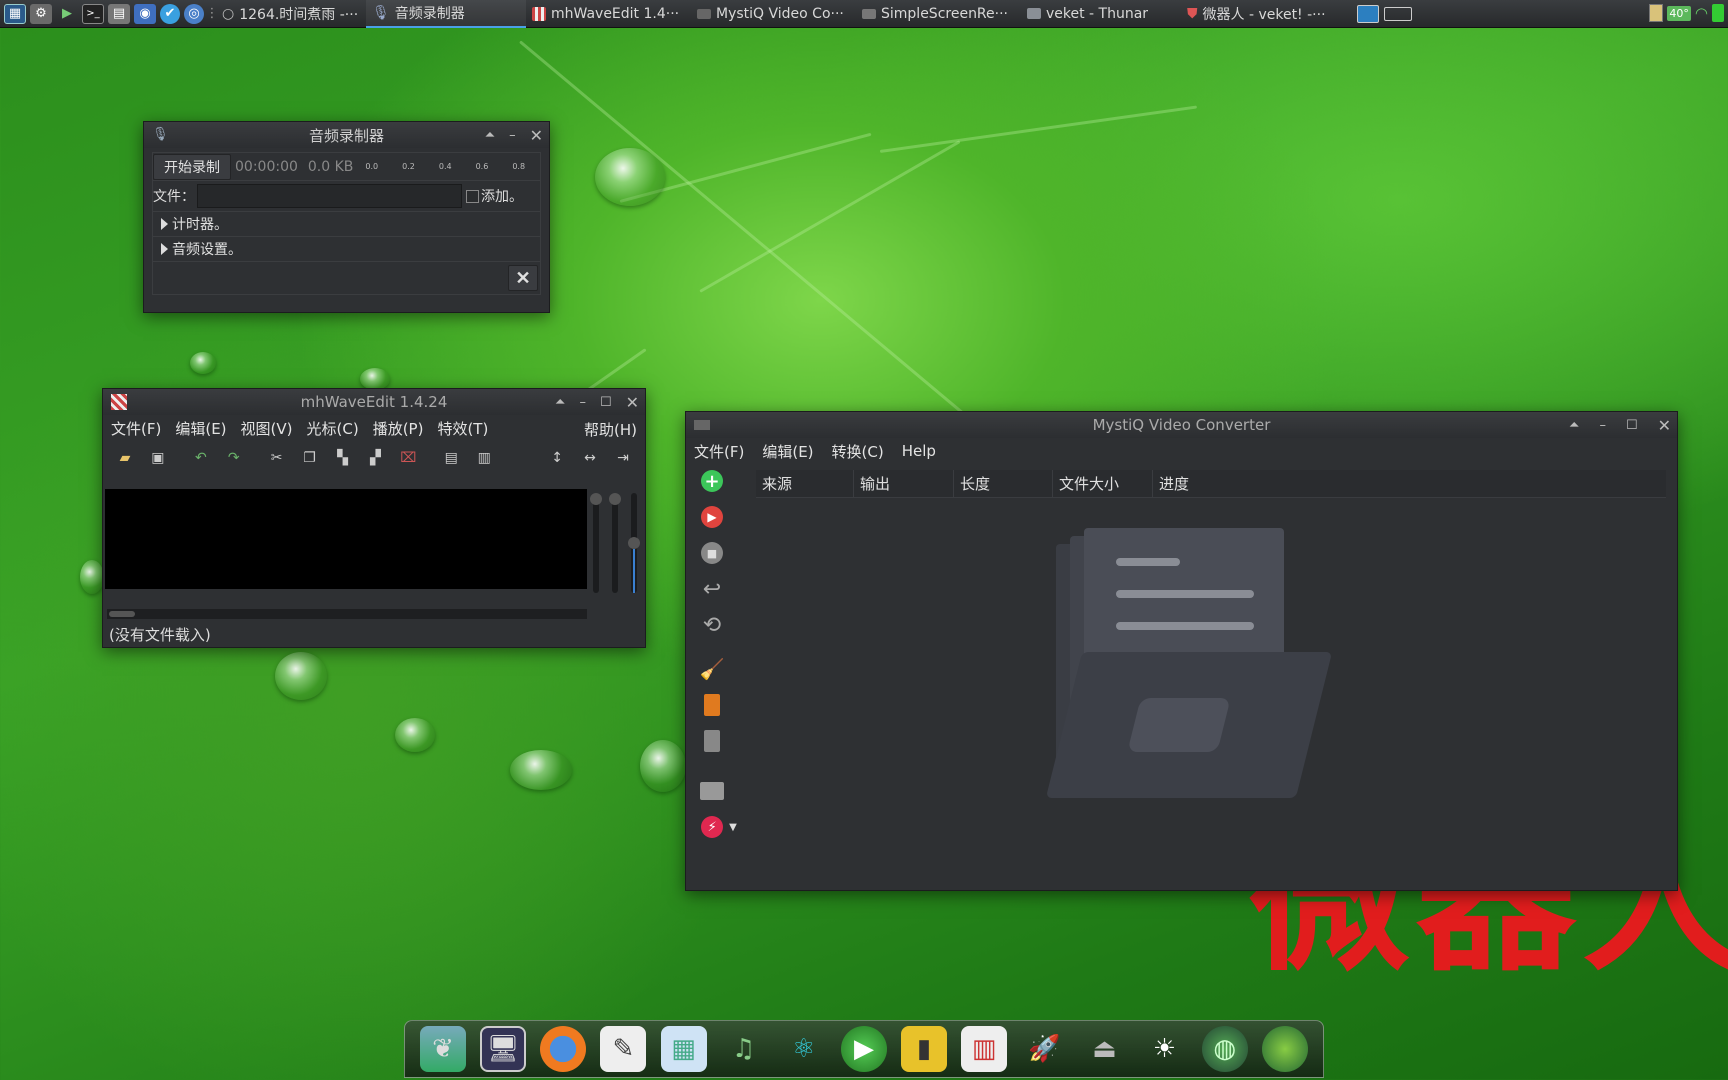  What do you see at coordinates (234, 458) in the screenshot?
I see `redo-icon: ↷` at bounding box center [234, 458].